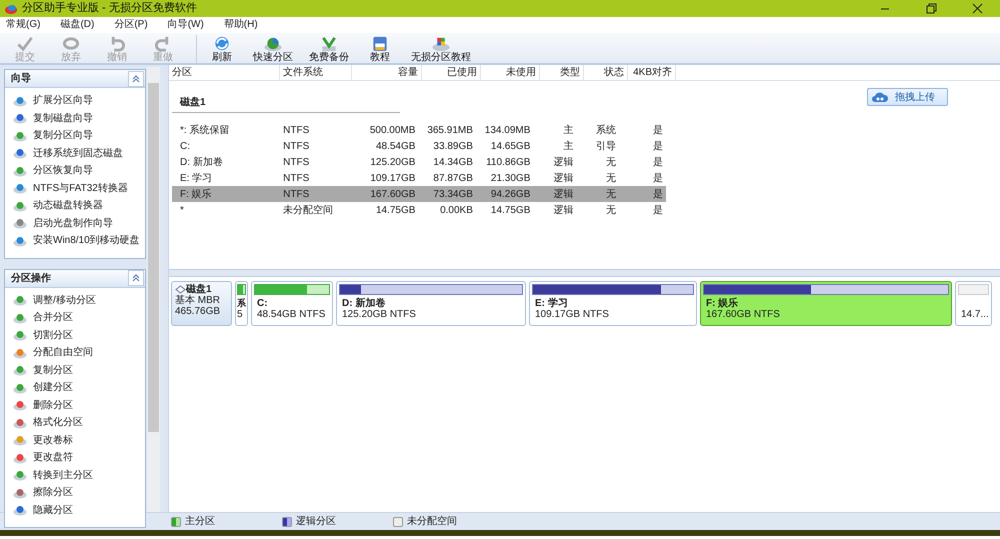 This screenshot has height=539, width=1000. What do you see at coordinates (613, 303) in the screenshot?
I see `partition-block: E: 学习 109.17GB NTFS` at bounding box center [613, 303].